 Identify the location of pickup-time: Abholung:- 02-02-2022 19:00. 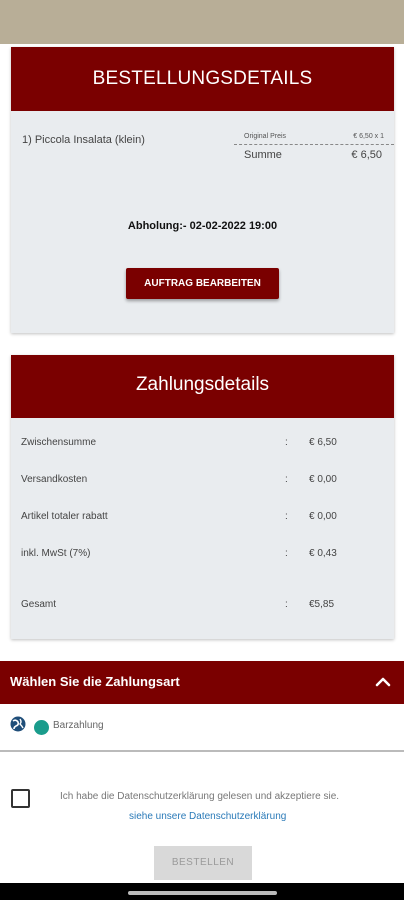
(202, 226).